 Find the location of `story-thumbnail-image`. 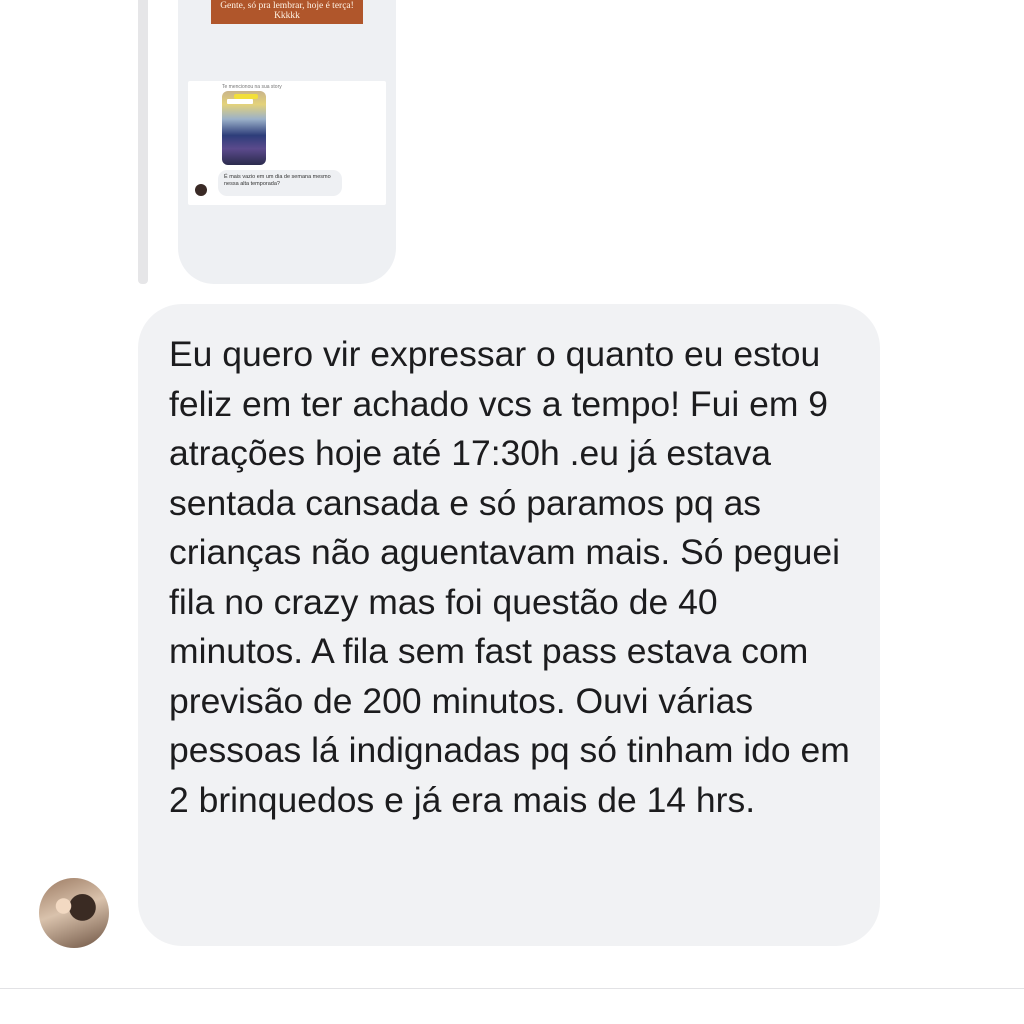

story-thumbnail-image is located at coordinates (244, 128).